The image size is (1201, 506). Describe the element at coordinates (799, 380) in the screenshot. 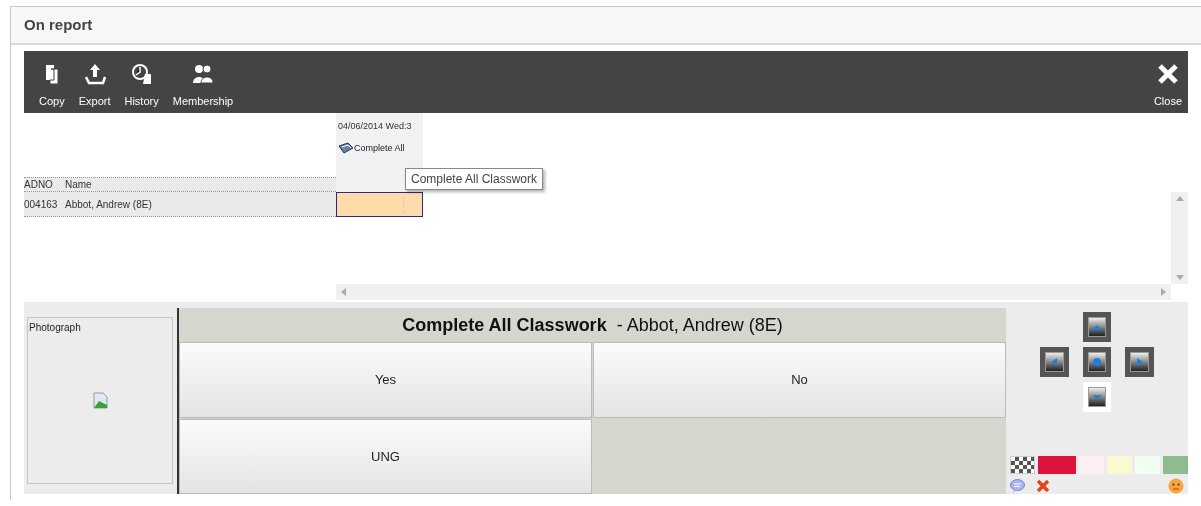

I see `option-button: No` at that location.